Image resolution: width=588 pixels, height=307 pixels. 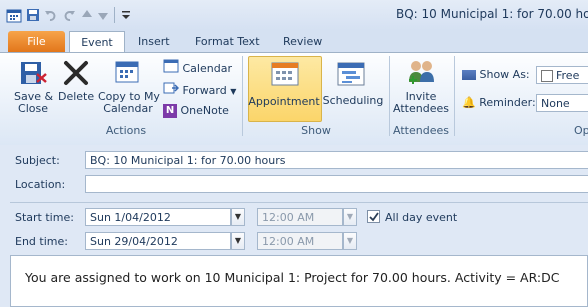 What do you see at coordinates (421, 102) in the screenshot?
I see `invite-attendees-label: Invite Attendees` at bounding box center [421, 102].